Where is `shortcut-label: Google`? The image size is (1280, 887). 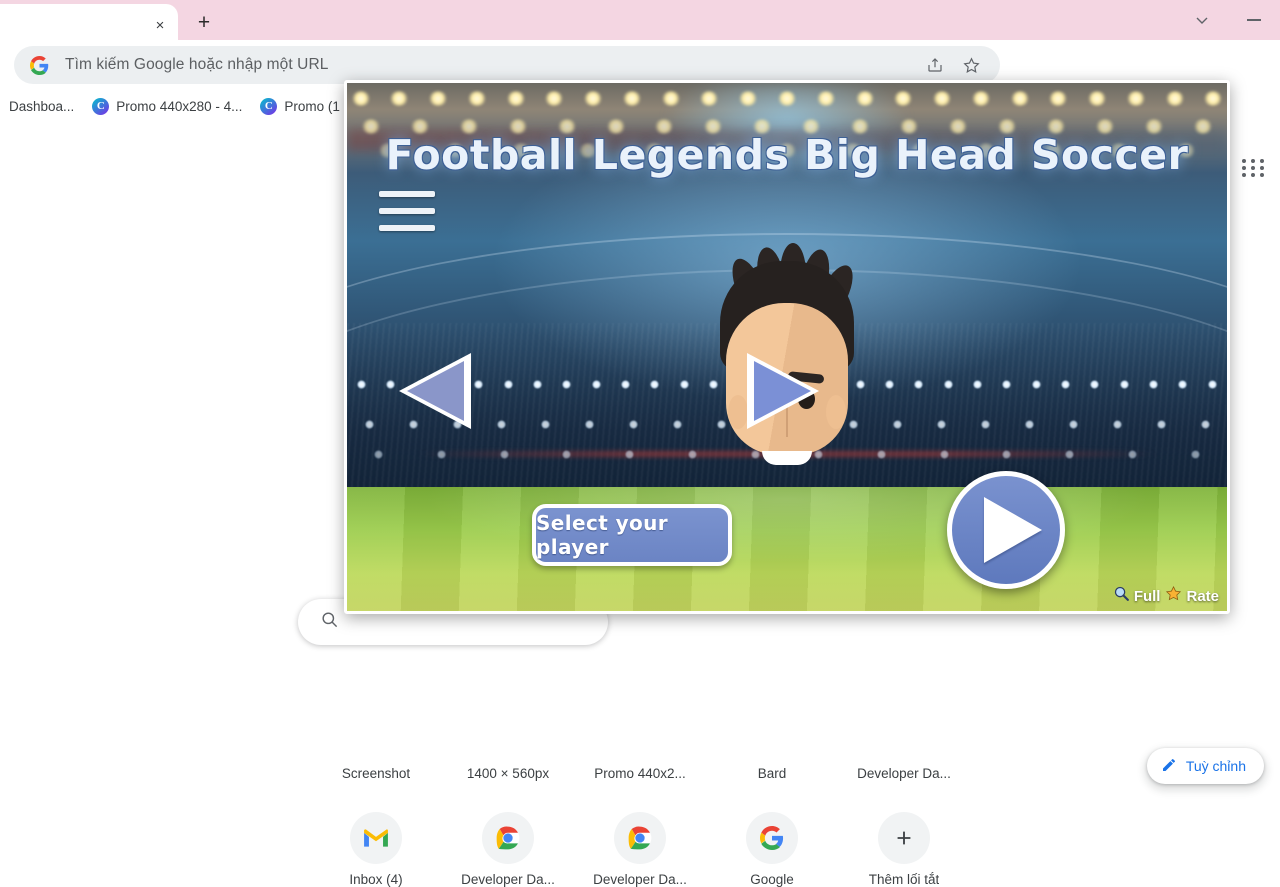
shortcut-label: Google is located at coordinates (772, 879).